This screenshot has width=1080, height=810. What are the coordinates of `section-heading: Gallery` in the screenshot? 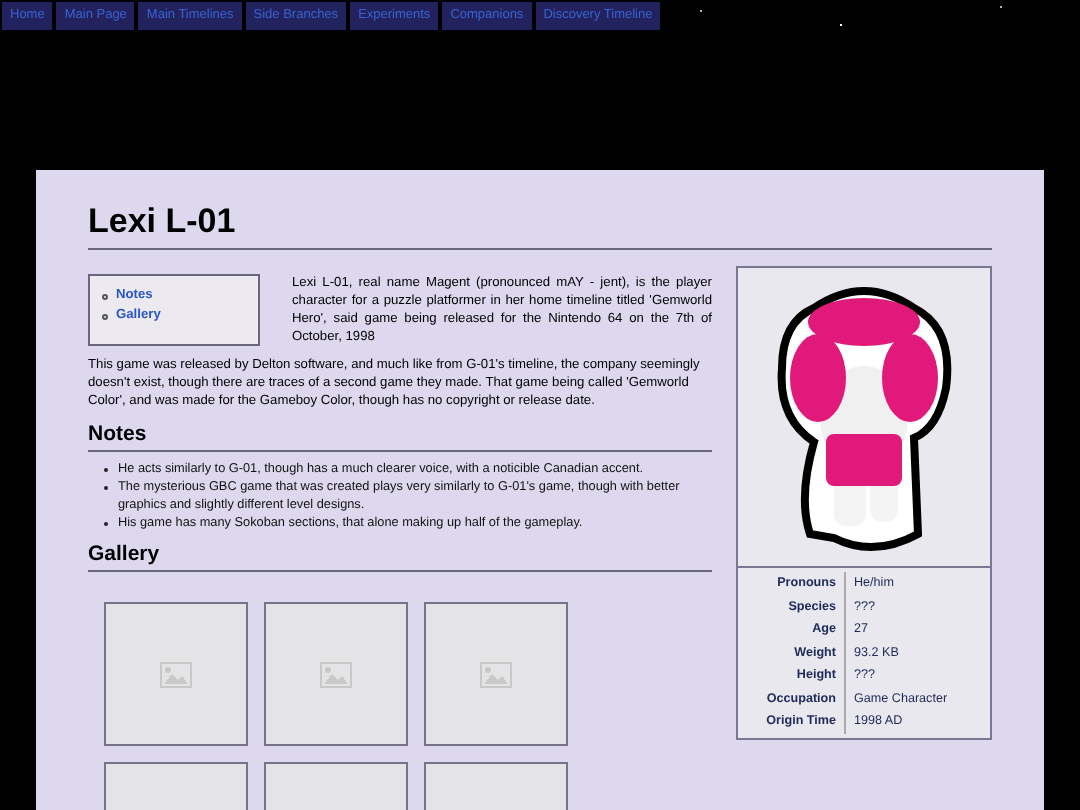 It's located at (400, 556).